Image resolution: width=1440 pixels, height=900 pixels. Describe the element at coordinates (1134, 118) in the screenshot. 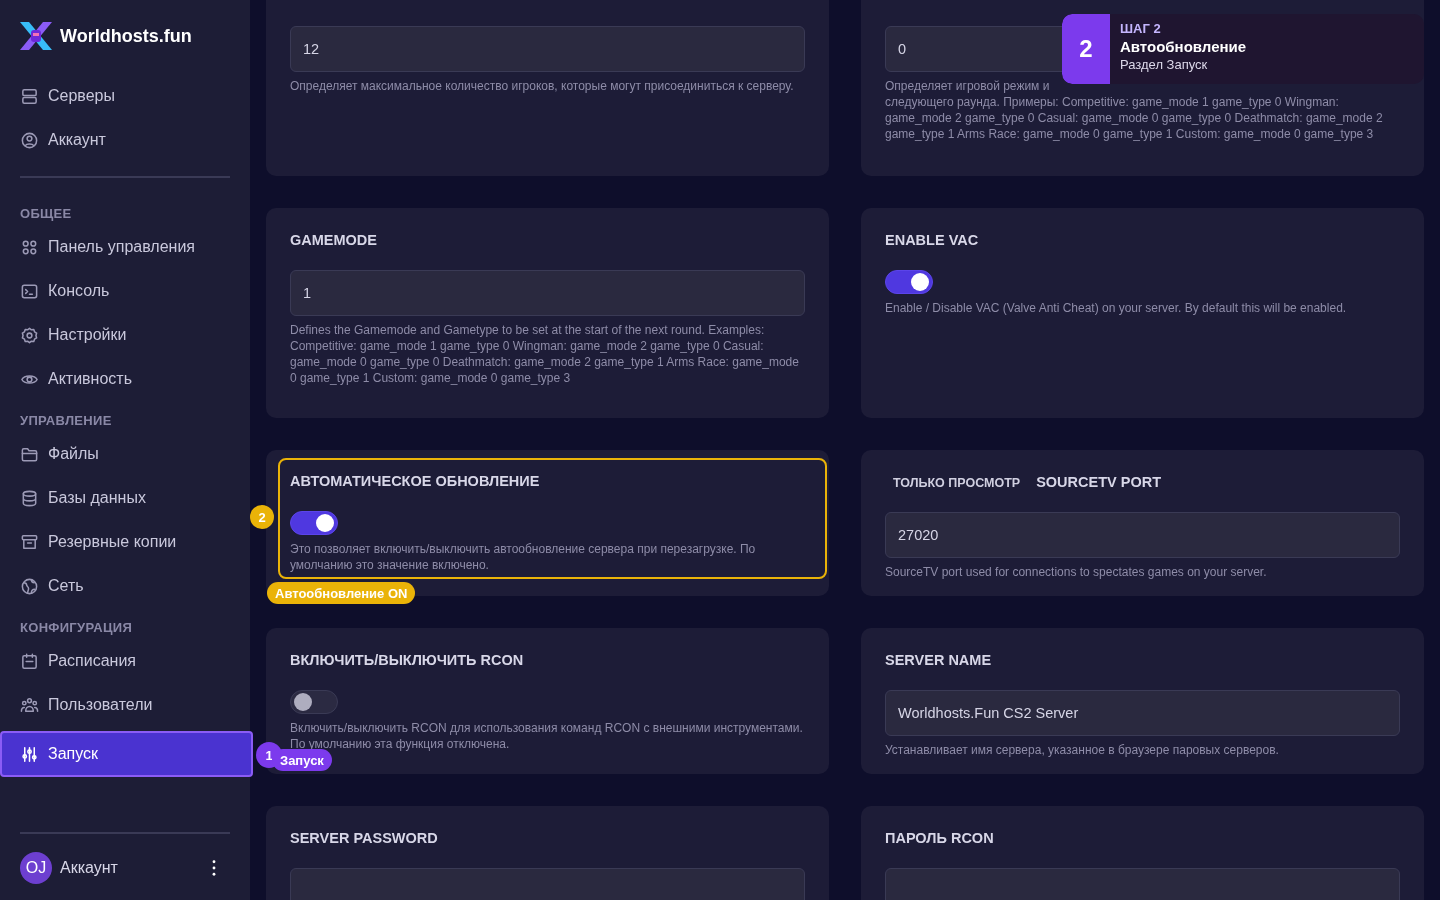

I see `setting-description: следующего раунда. Примеры: Competitive: game_mode 1 game_type 0 Wingman: game_mode 2 game_type 0 Casual: game_mode 0 game_type 0 Deathmatch: game_mode 2 game_type 1 Arms Race: game_mode 0 game_type 1 Custom: game_mode 0 game_type 3` at that location.